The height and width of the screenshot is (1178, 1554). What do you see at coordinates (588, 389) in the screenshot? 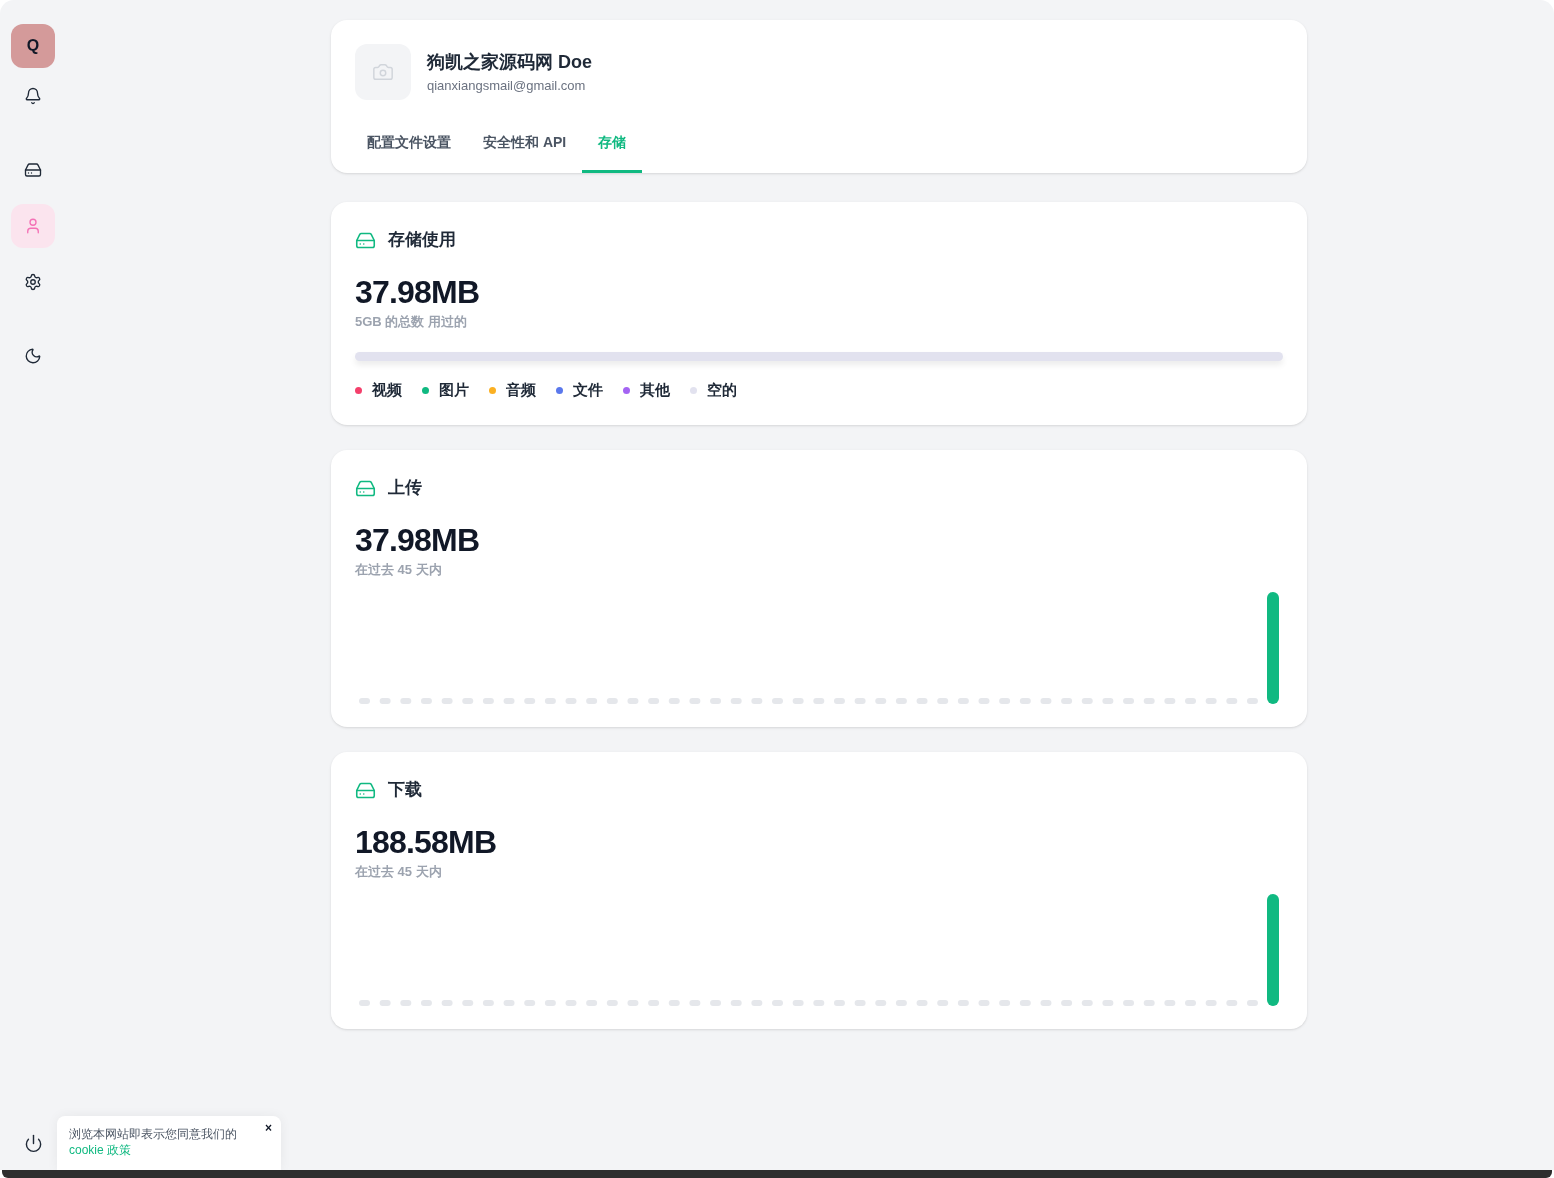
I see `legend-label: 文件` at bounding box center [588, 389].